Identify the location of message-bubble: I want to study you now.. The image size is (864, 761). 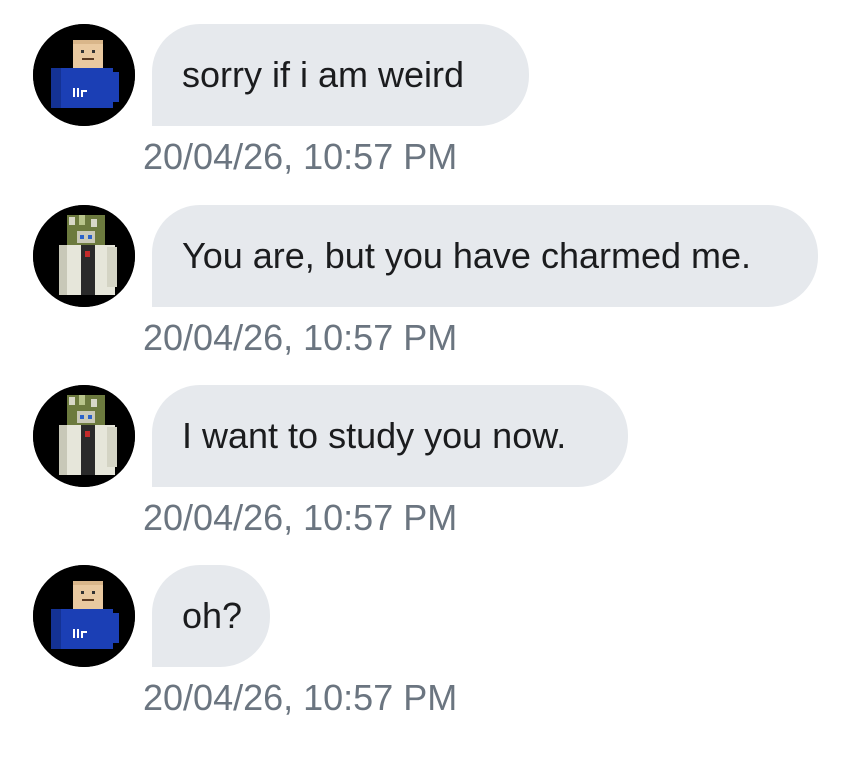
(390, 436).